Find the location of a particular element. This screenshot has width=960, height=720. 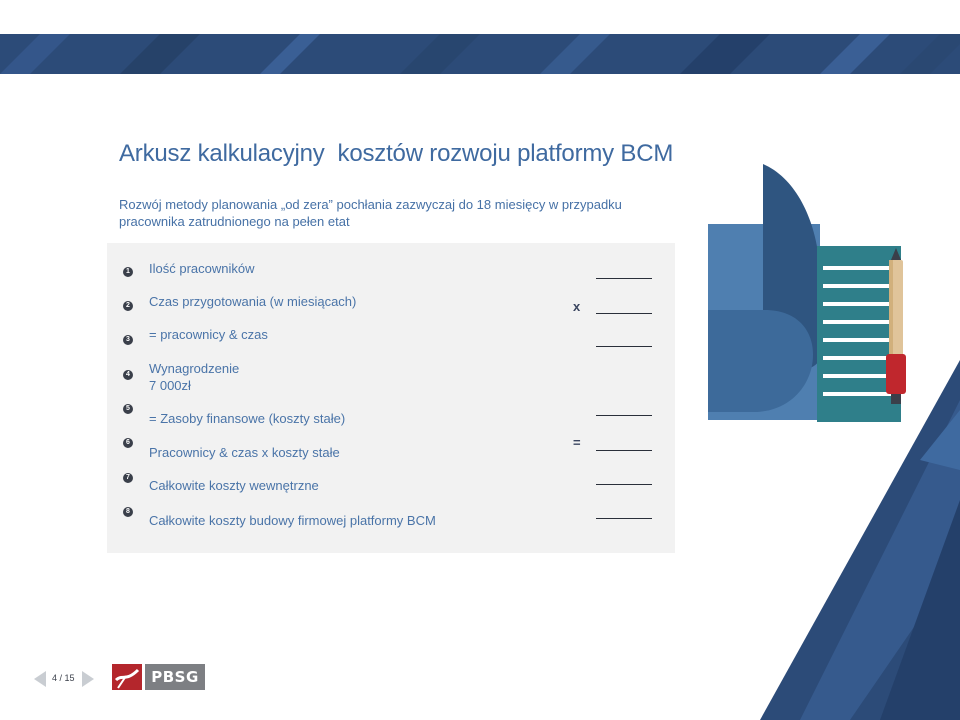

top-banner is located at coordinates (480, 54).